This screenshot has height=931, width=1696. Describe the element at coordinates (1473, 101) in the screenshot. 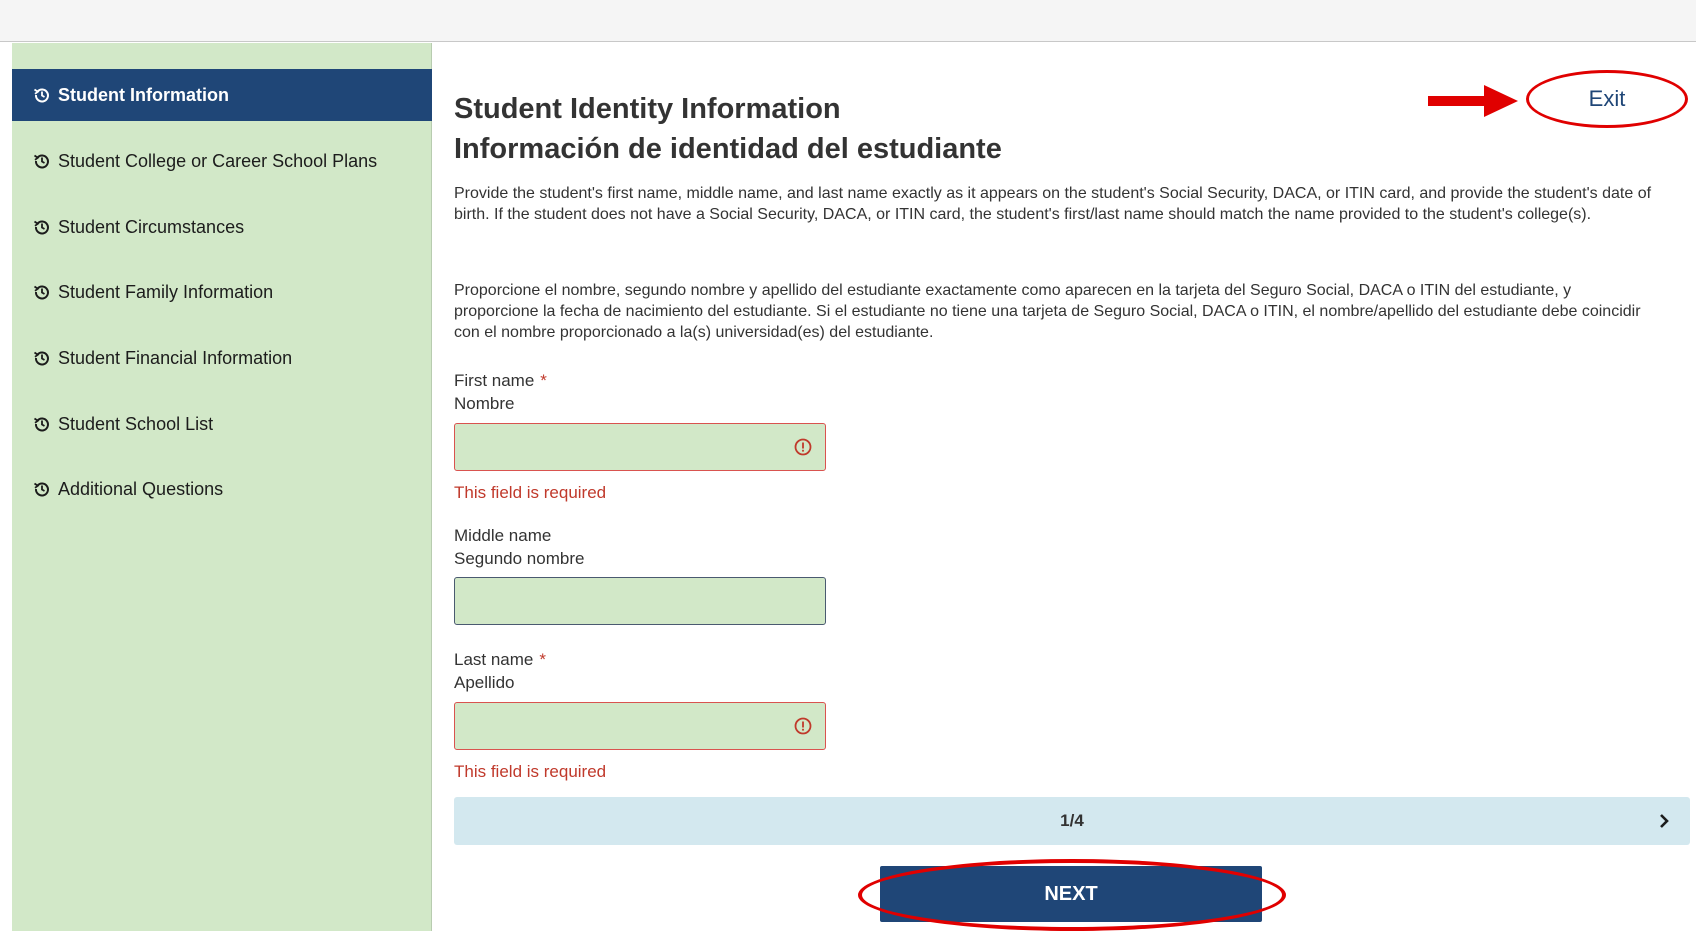

I see `annotation-arrow-icon` at that location.